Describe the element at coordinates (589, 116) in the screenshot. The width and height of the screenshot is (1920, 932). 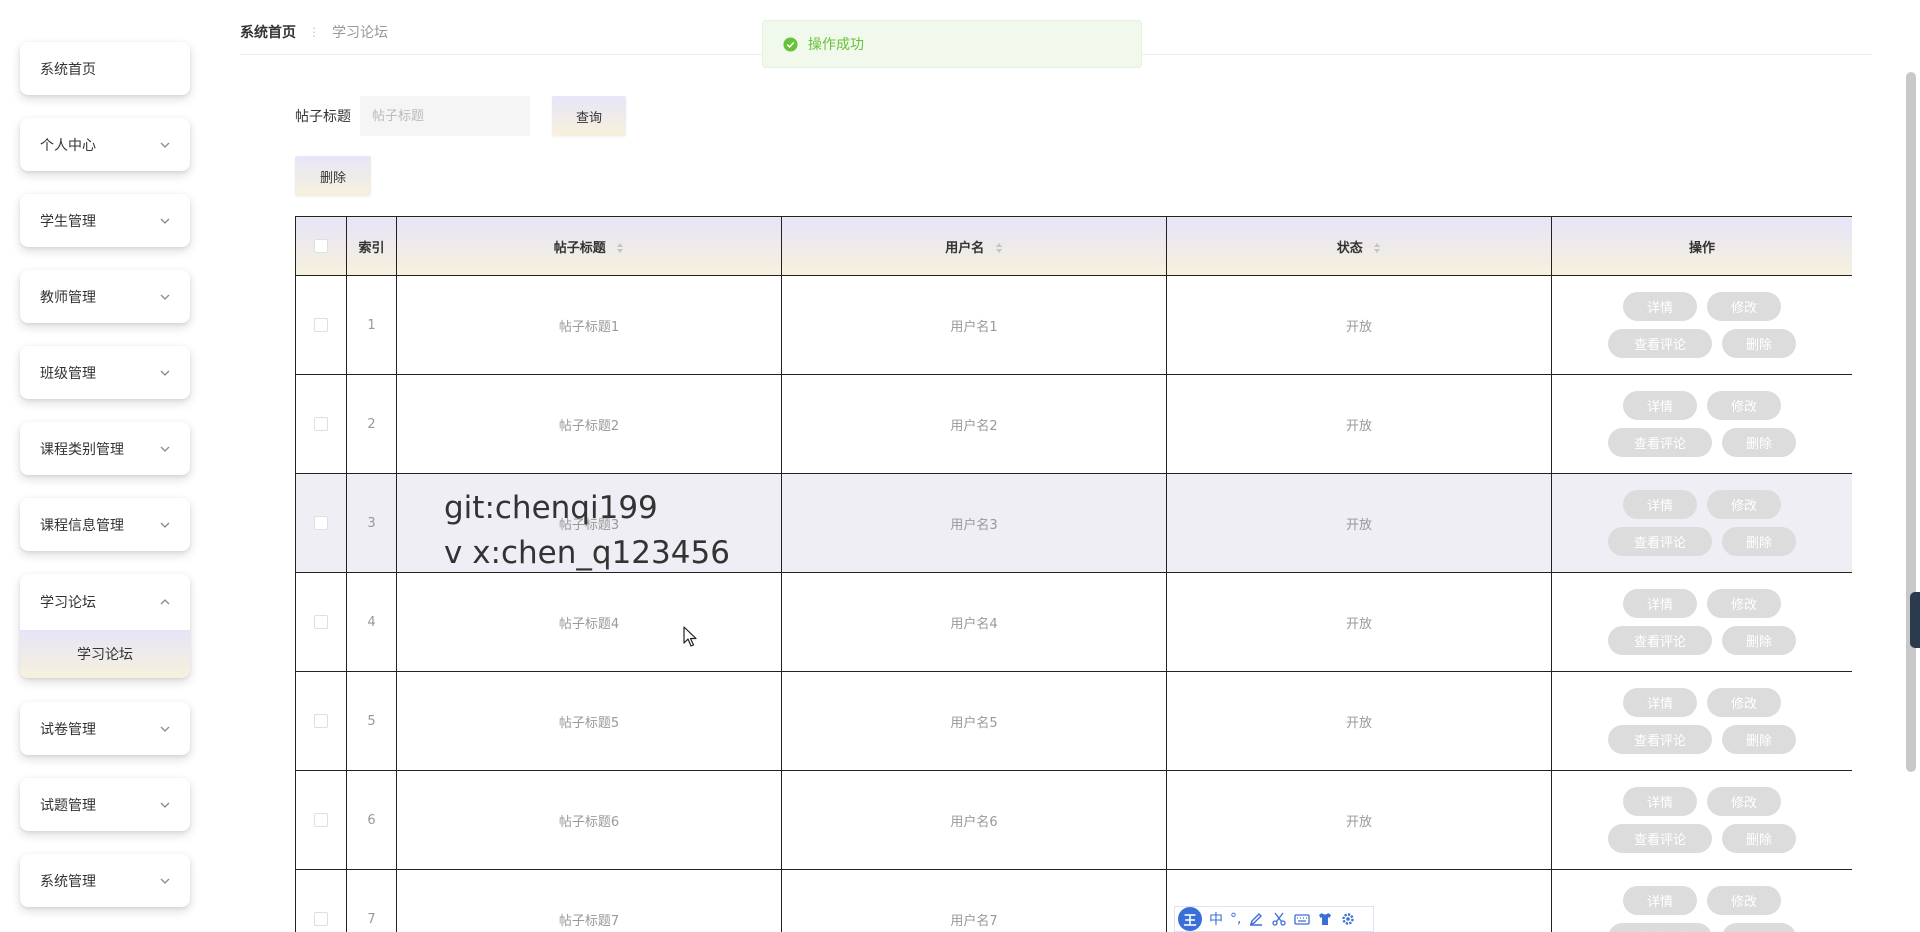
I see `query-button: 查询` at that location.